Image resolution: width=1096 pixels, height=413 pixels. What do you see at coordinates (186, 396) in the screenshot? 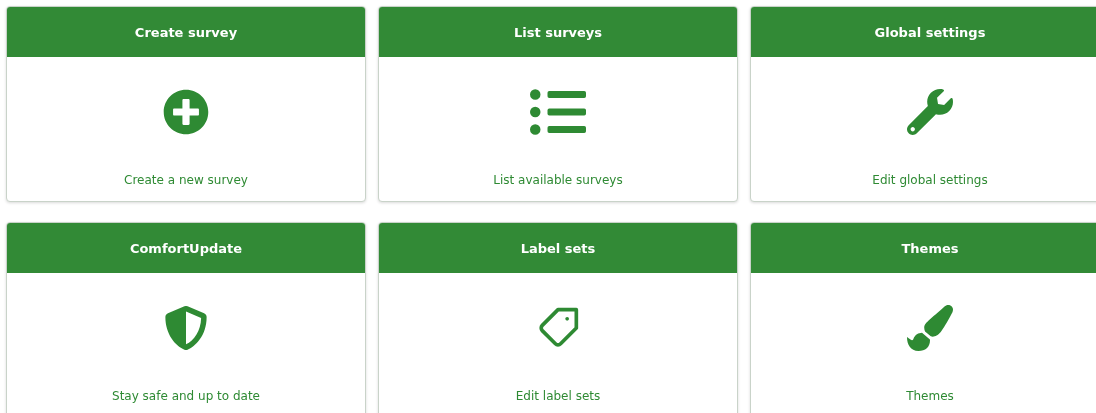
I see `card-description: Stay safe and up to date` at bounding box center [186, 396].